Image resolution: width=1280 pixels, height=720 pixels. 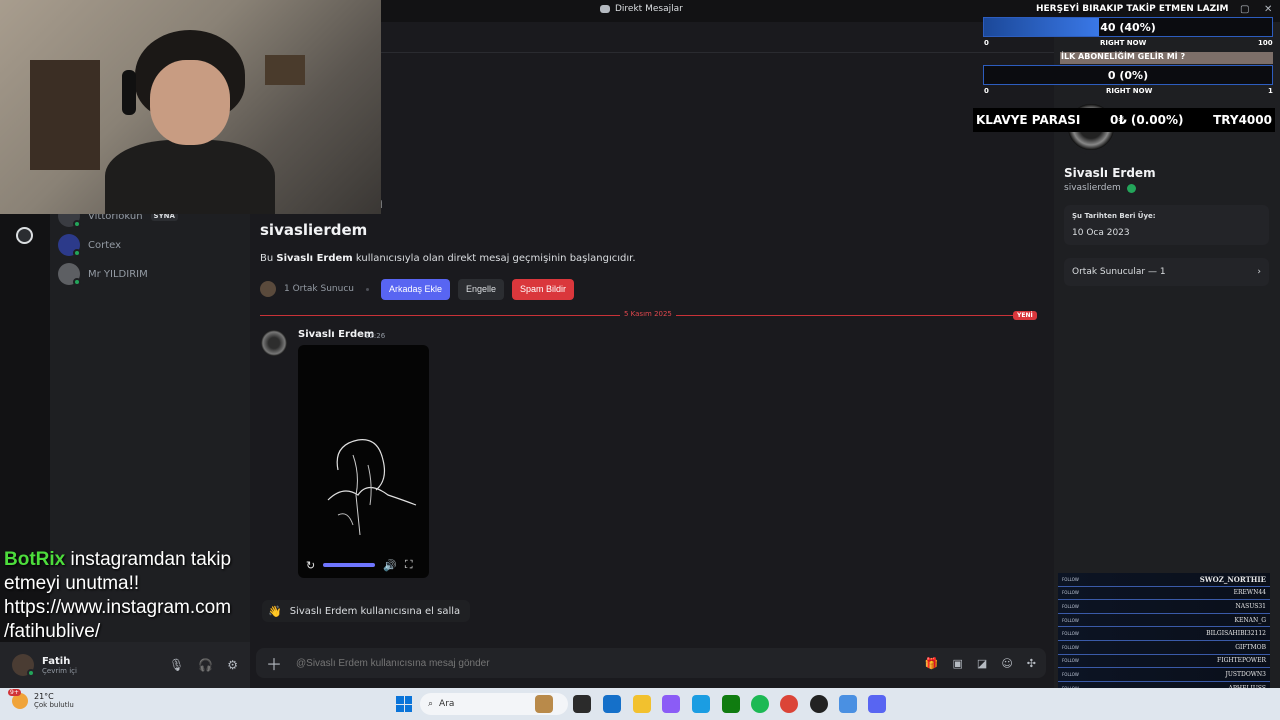 I want to click on dm-name: Cortex, so click(x=105, y=245).